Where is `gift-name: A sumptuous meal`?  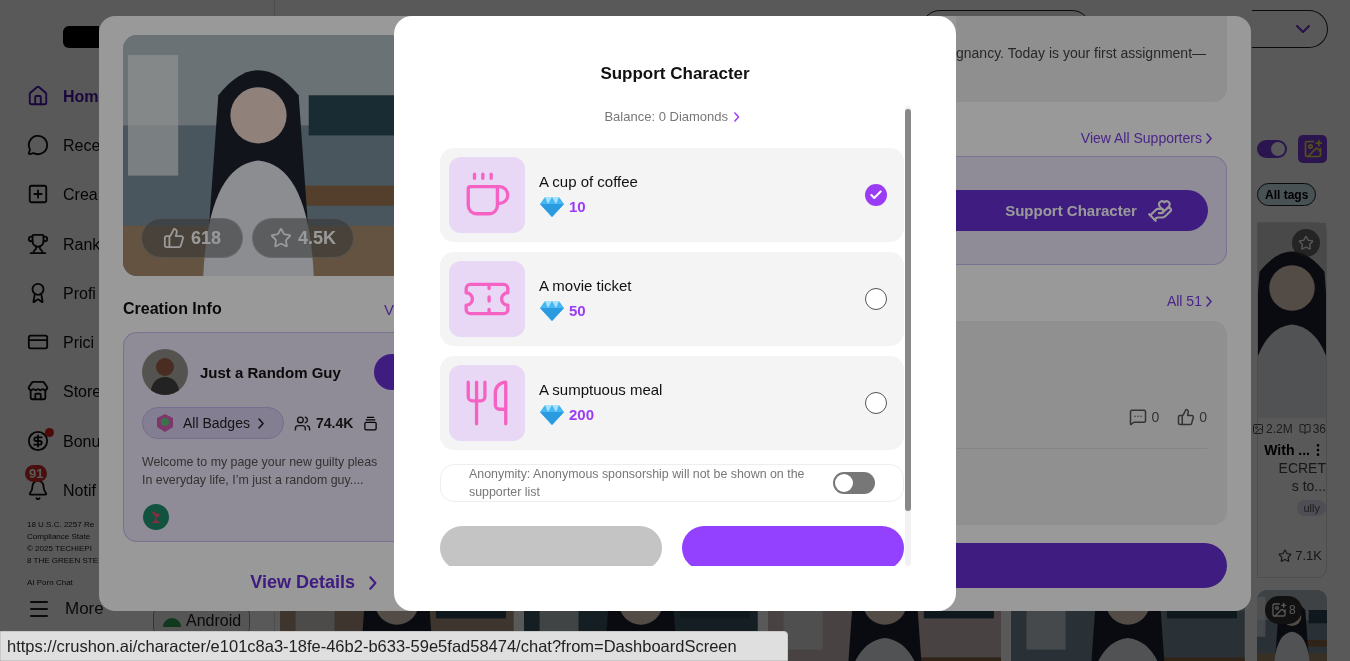 gift-name: A sumptuous meal is located at coordinates (601, 389).